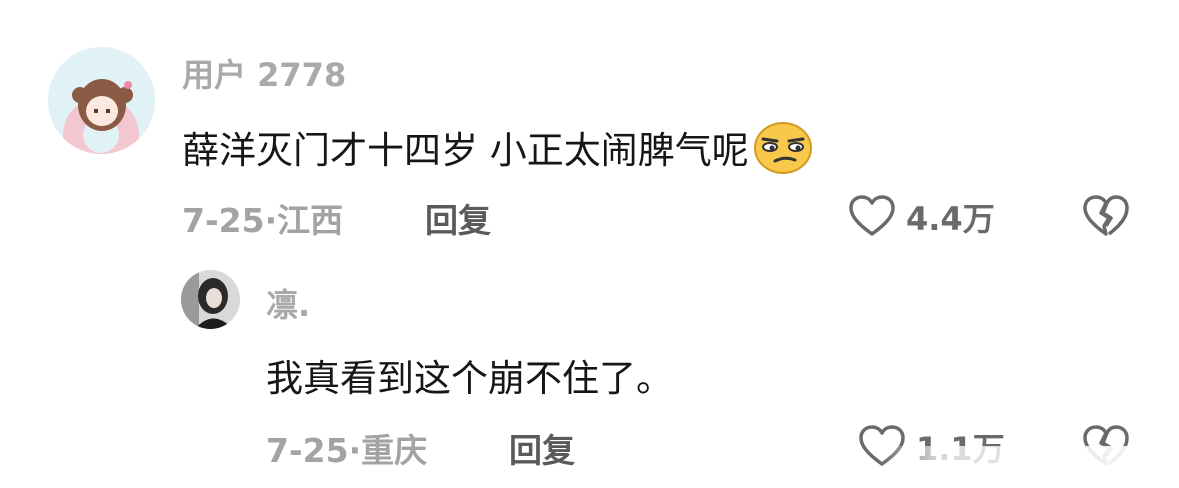 The image size is (1179, 488). What do you see at coordinates (310, 220) in the screenshot?
I see `comment-location: 江西` at bounding box center [310, 220].